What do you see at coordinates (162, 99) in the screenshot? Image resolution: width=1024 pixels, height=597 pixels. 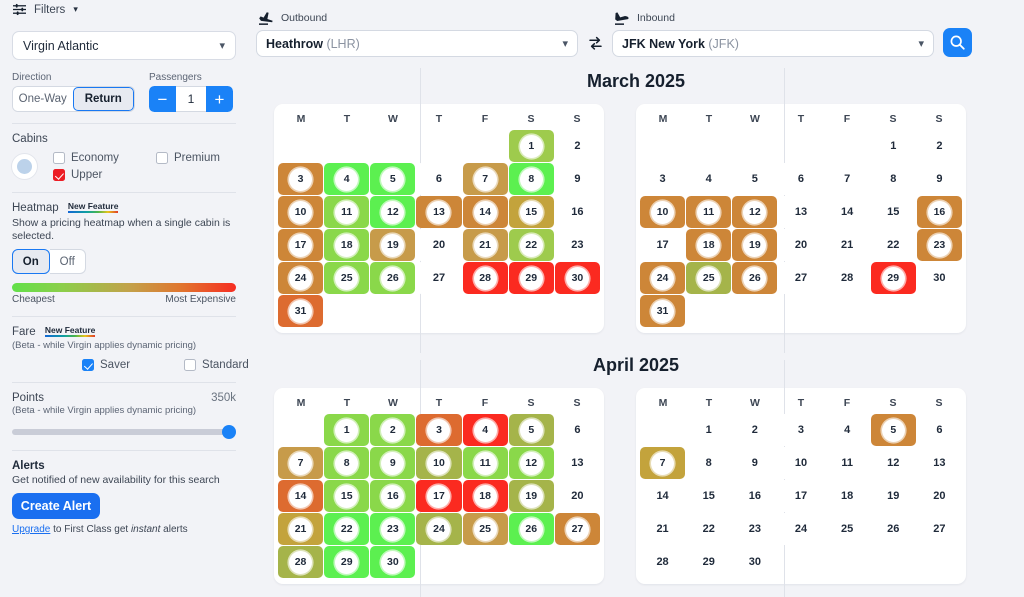 I see `passenger-decrement-button: −` at bounding box center [162, 99].